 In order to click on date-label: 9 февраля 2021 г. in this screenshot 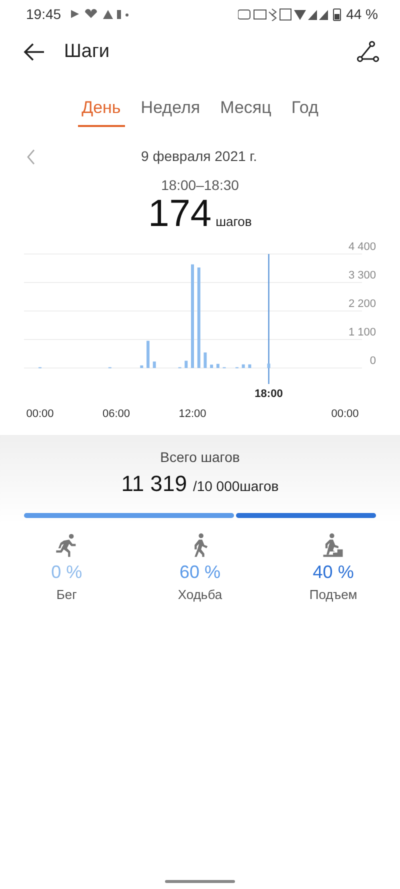, I will do `click(199, 156)`.